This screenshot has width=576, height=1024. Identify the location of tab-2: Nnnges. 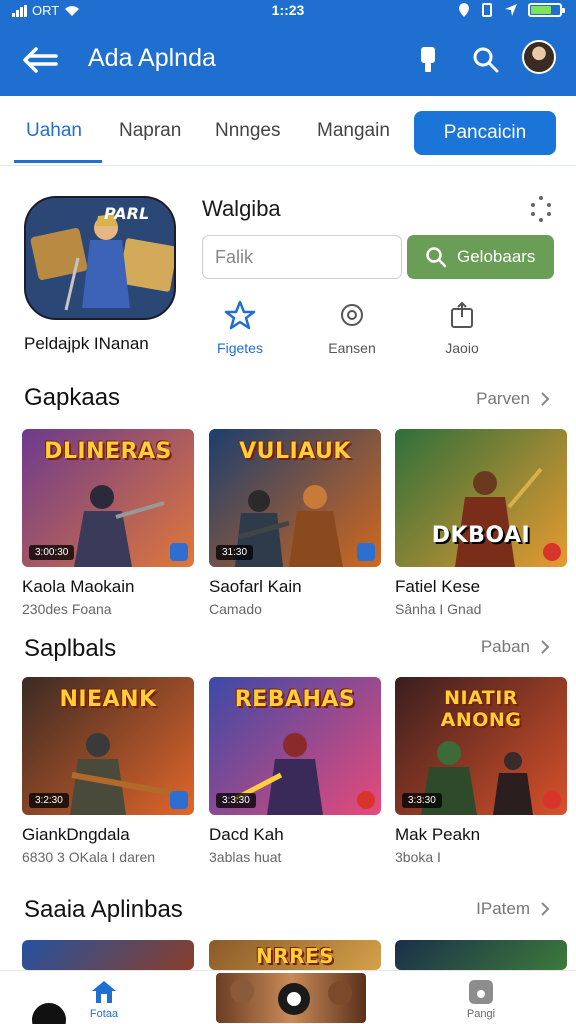
(248, 131).